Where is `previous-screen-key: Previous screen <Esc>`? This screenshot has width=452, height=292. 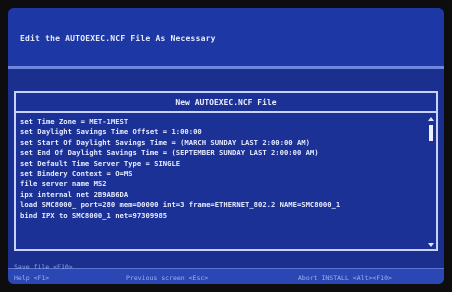 previous-screen-key: Previous screen <Esc> is located at coordinates (167, 278).